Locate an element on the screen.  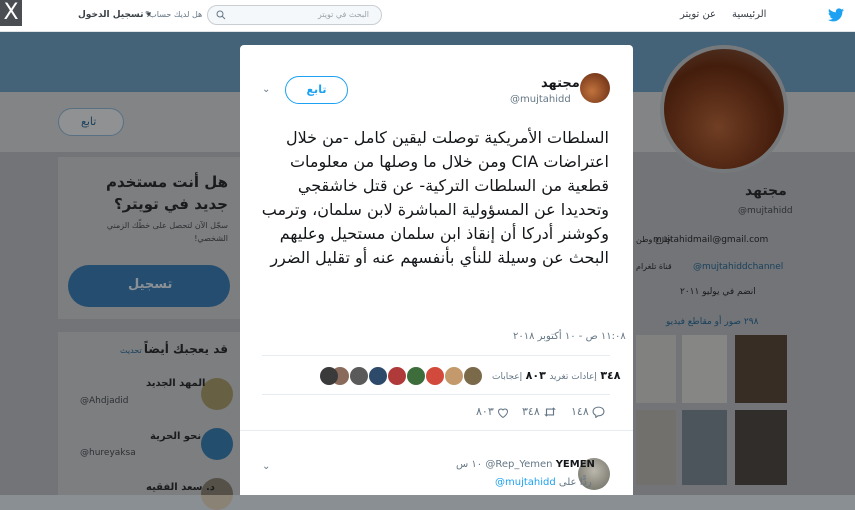
follow-button: تابع is located at coordinates (316, 90).